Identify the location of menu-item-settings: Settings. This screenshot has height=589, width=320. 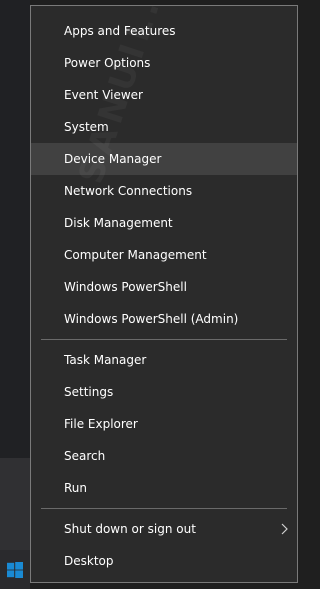
(164, 392).